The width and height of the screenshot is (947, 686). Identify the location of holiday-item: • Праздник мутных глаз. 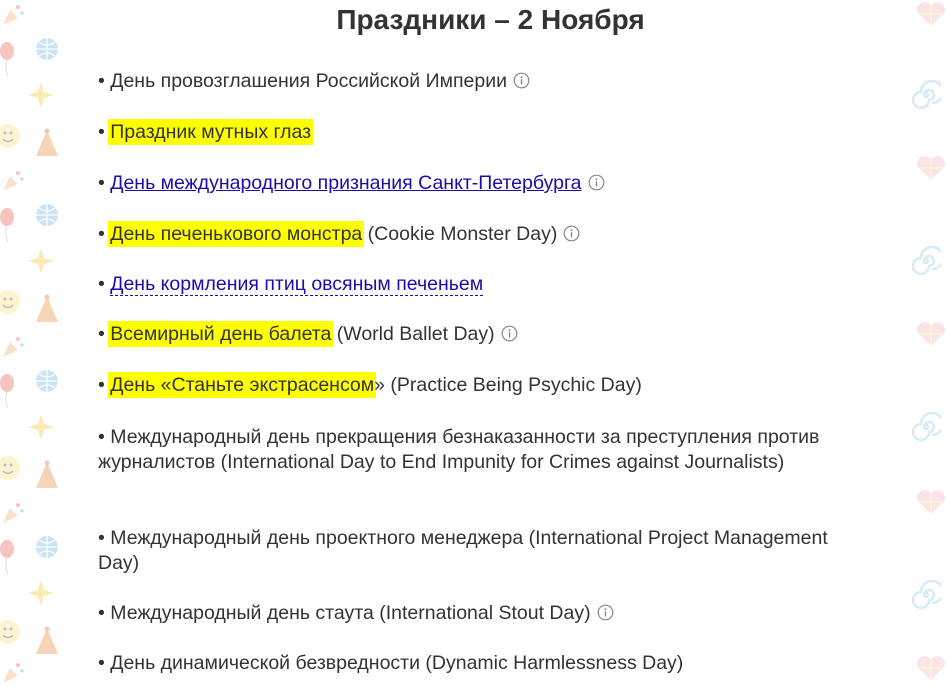
(468, 132).